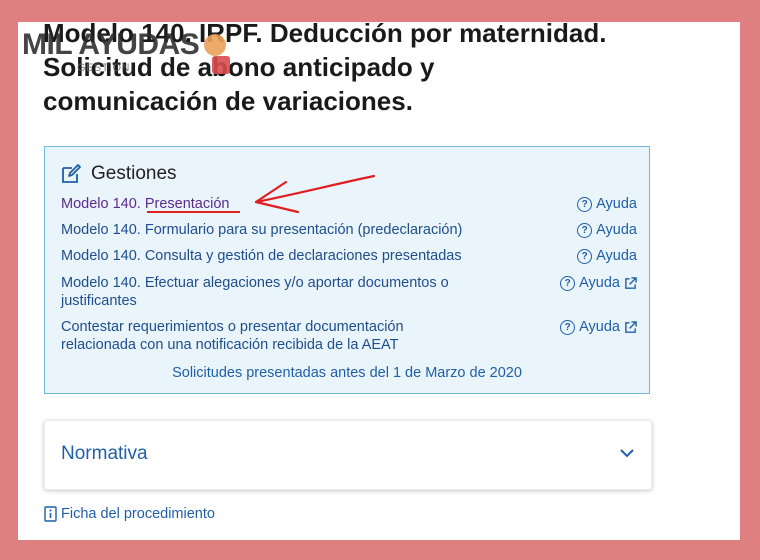 This screenshot has width=760, height=560. I want to click on watermark-logo: MIL AYUDAS GESTION, so click(137, 52).